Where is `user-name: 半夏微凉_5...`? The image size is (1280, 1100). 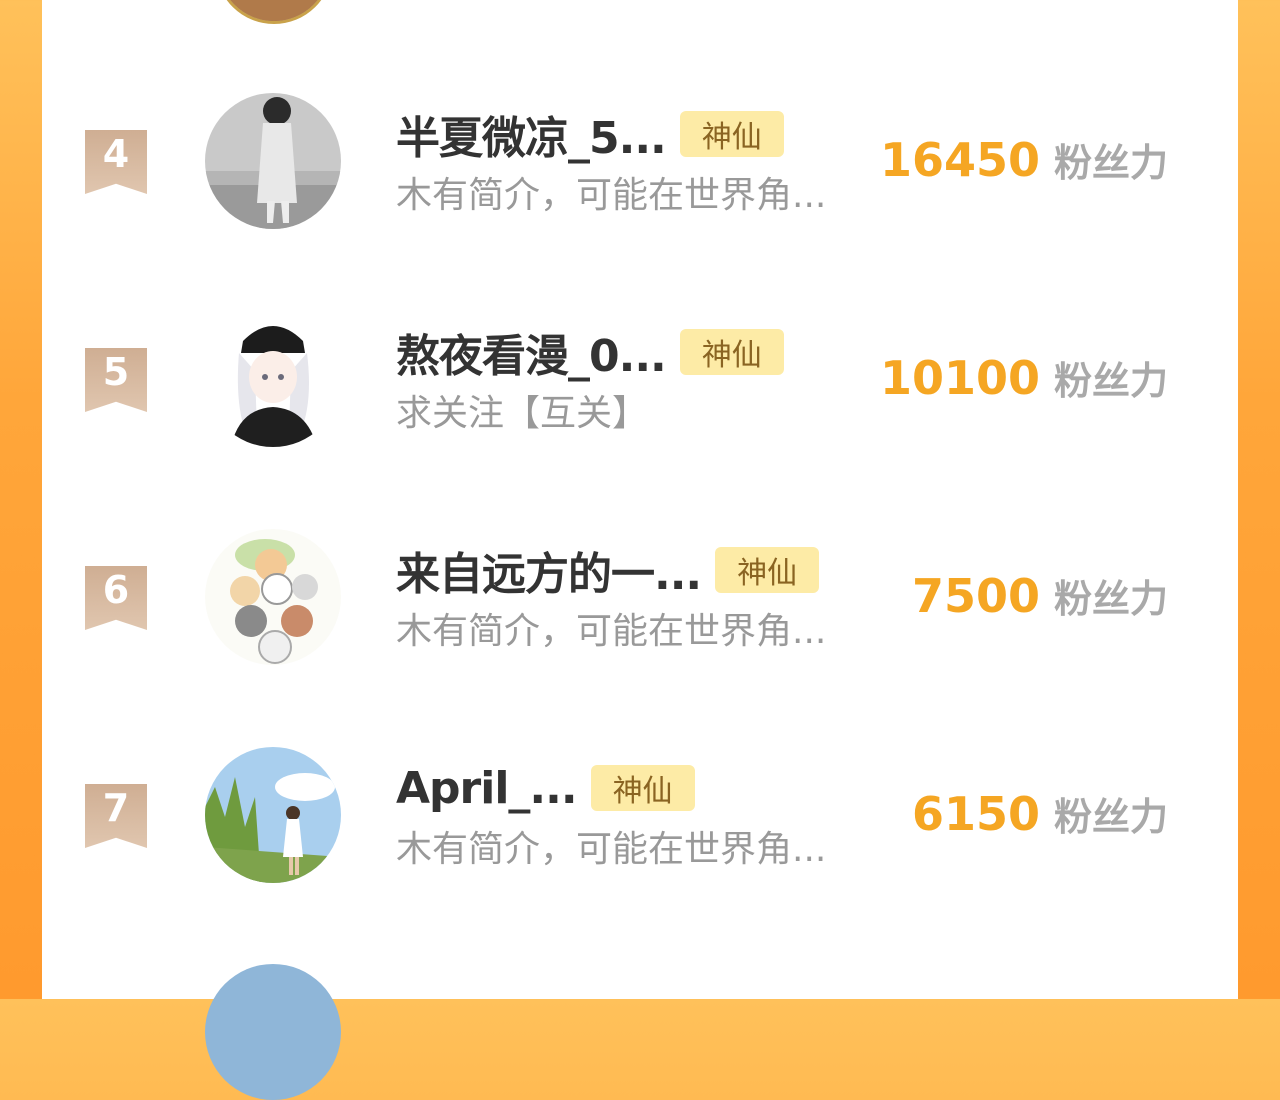
user-name: 半夏微凉_5... is located at coordinates (531, 134).